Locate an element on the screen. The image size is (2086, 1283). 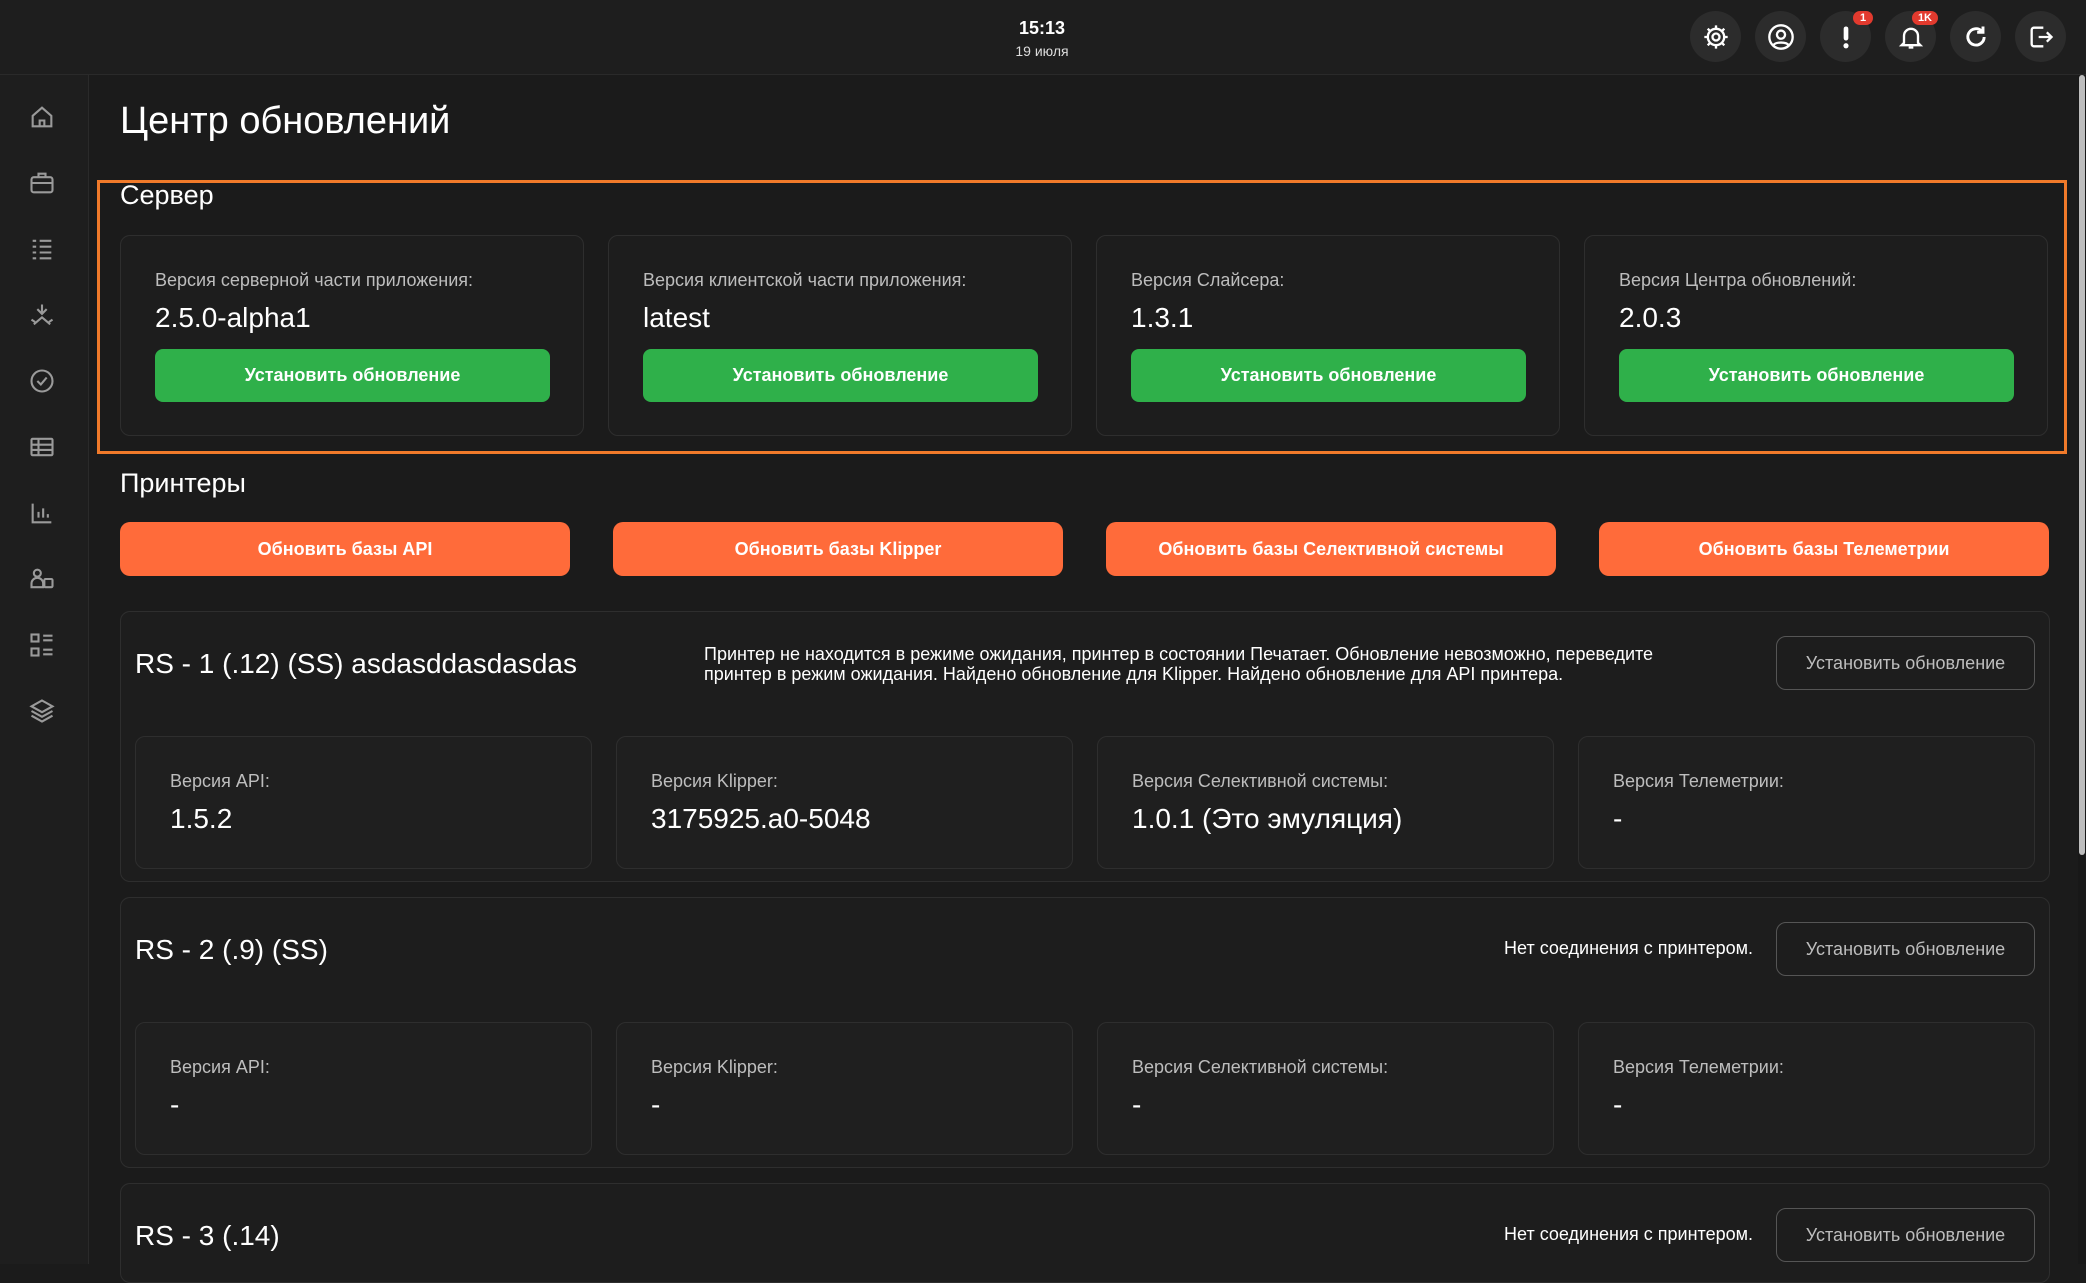
sidebar-item-jobs is located at coordinates (42, 183).